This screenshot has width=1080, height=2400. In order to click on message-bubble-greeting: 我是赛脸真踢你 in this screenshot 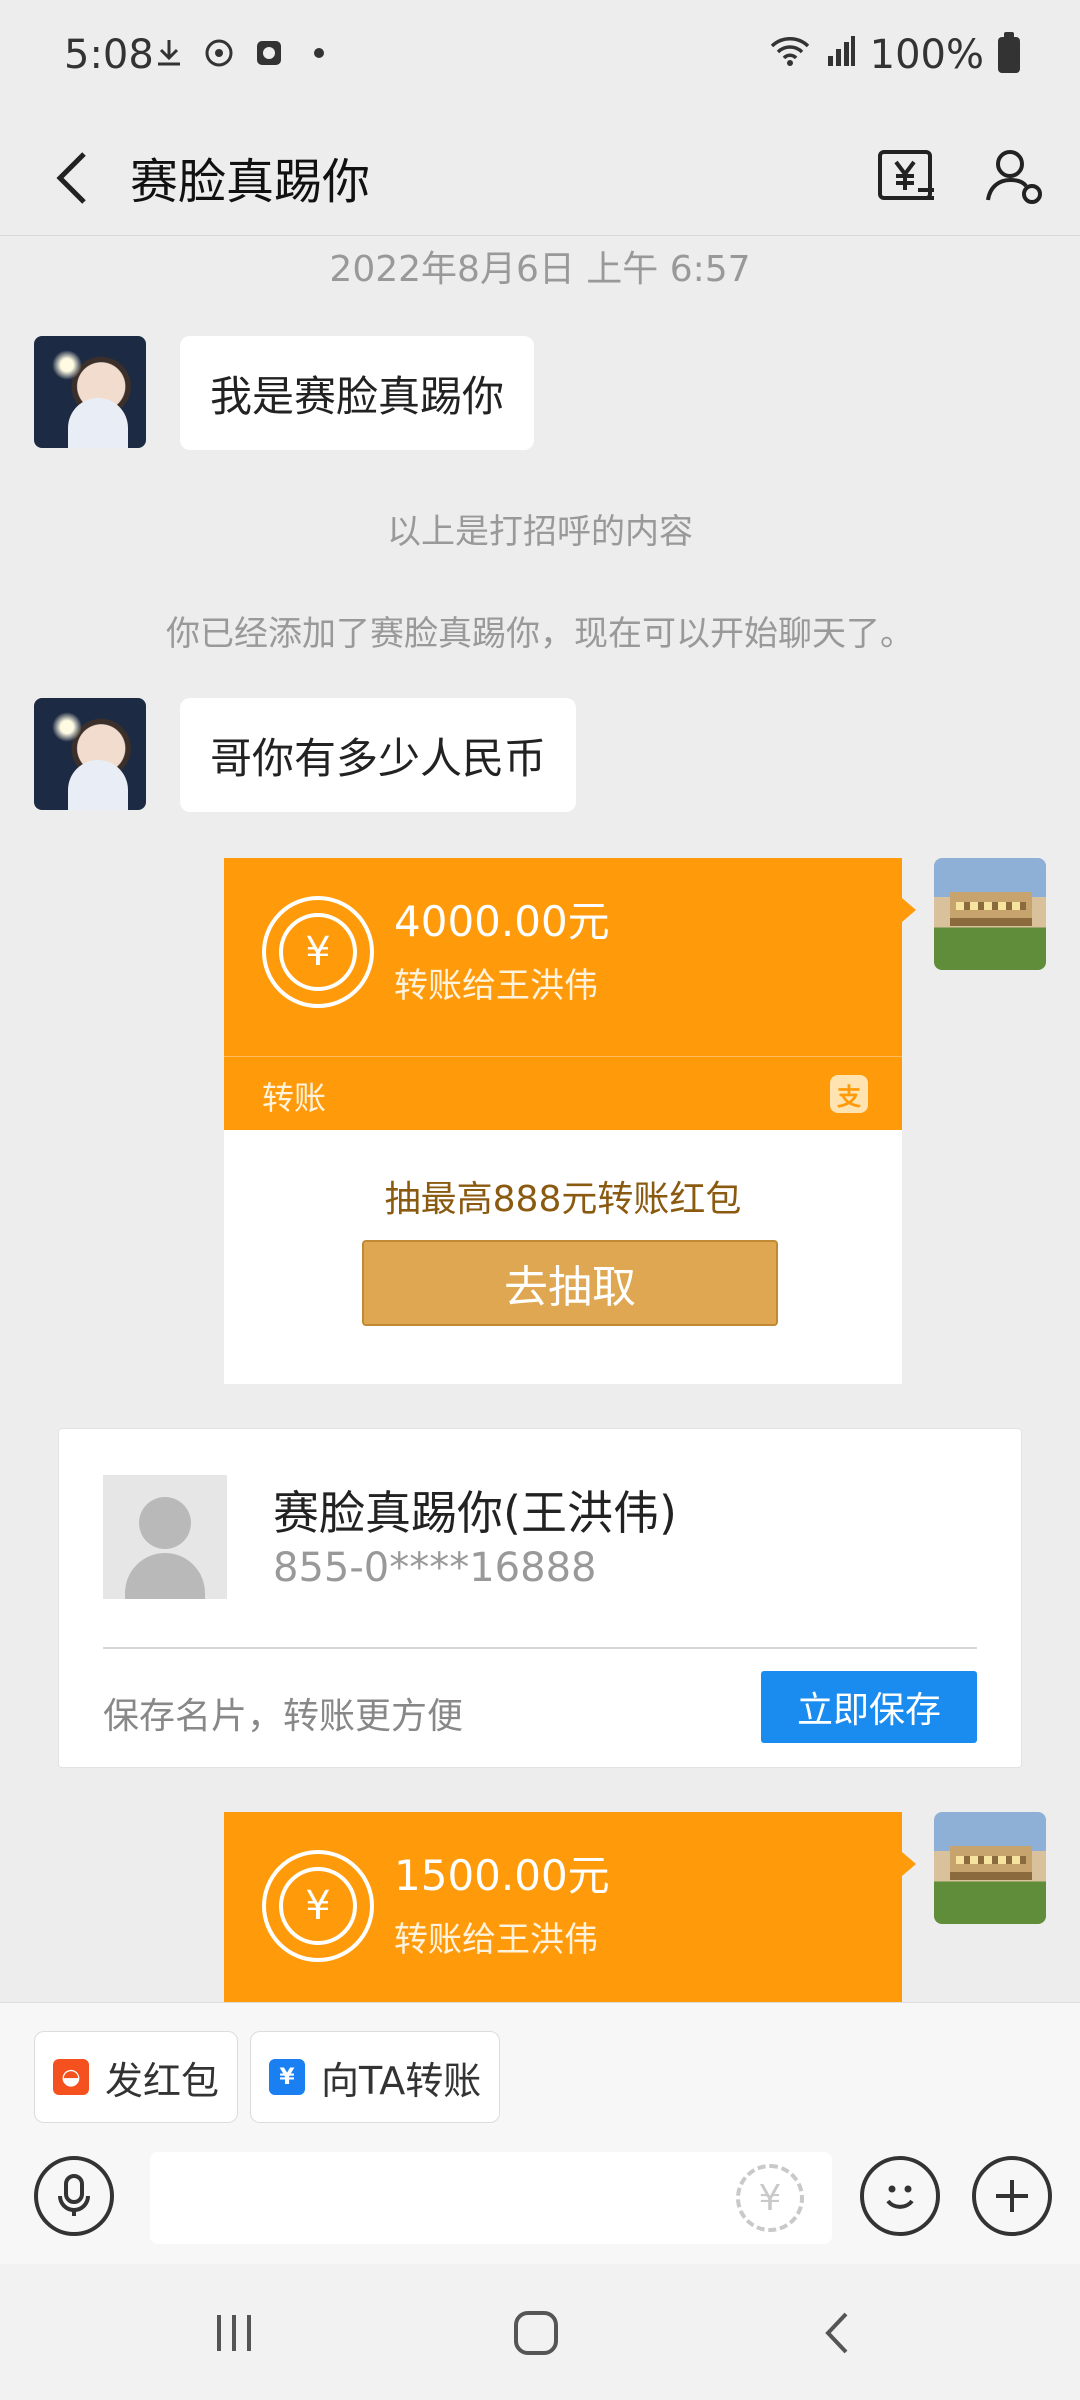, I will do `click(357, 393)`.